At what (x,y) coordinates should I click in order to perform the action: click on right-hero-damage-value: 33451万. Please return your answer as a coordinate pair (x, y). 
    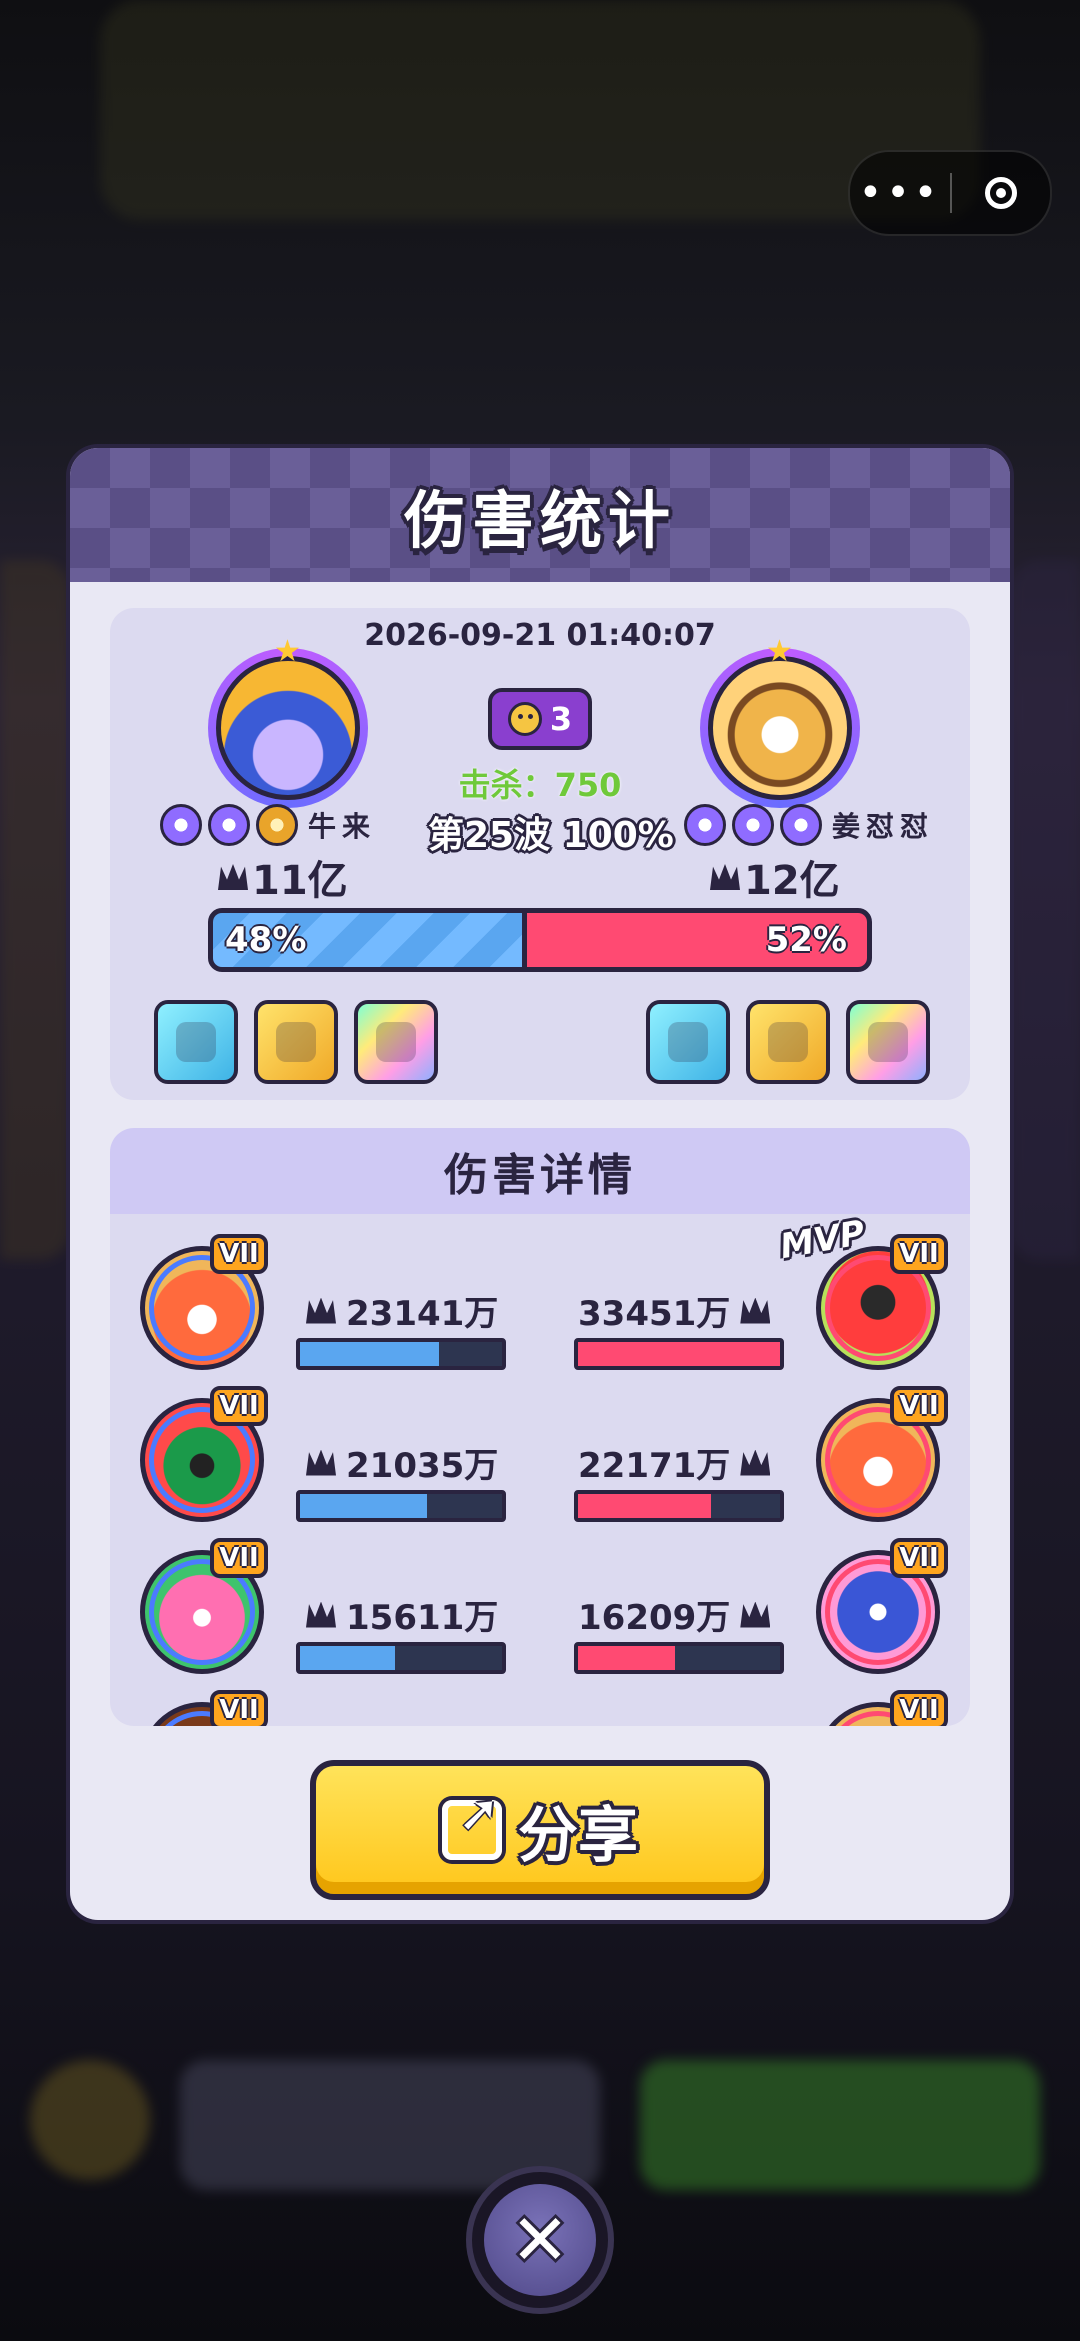
    Looking at the image, I should click on (654, 1314).